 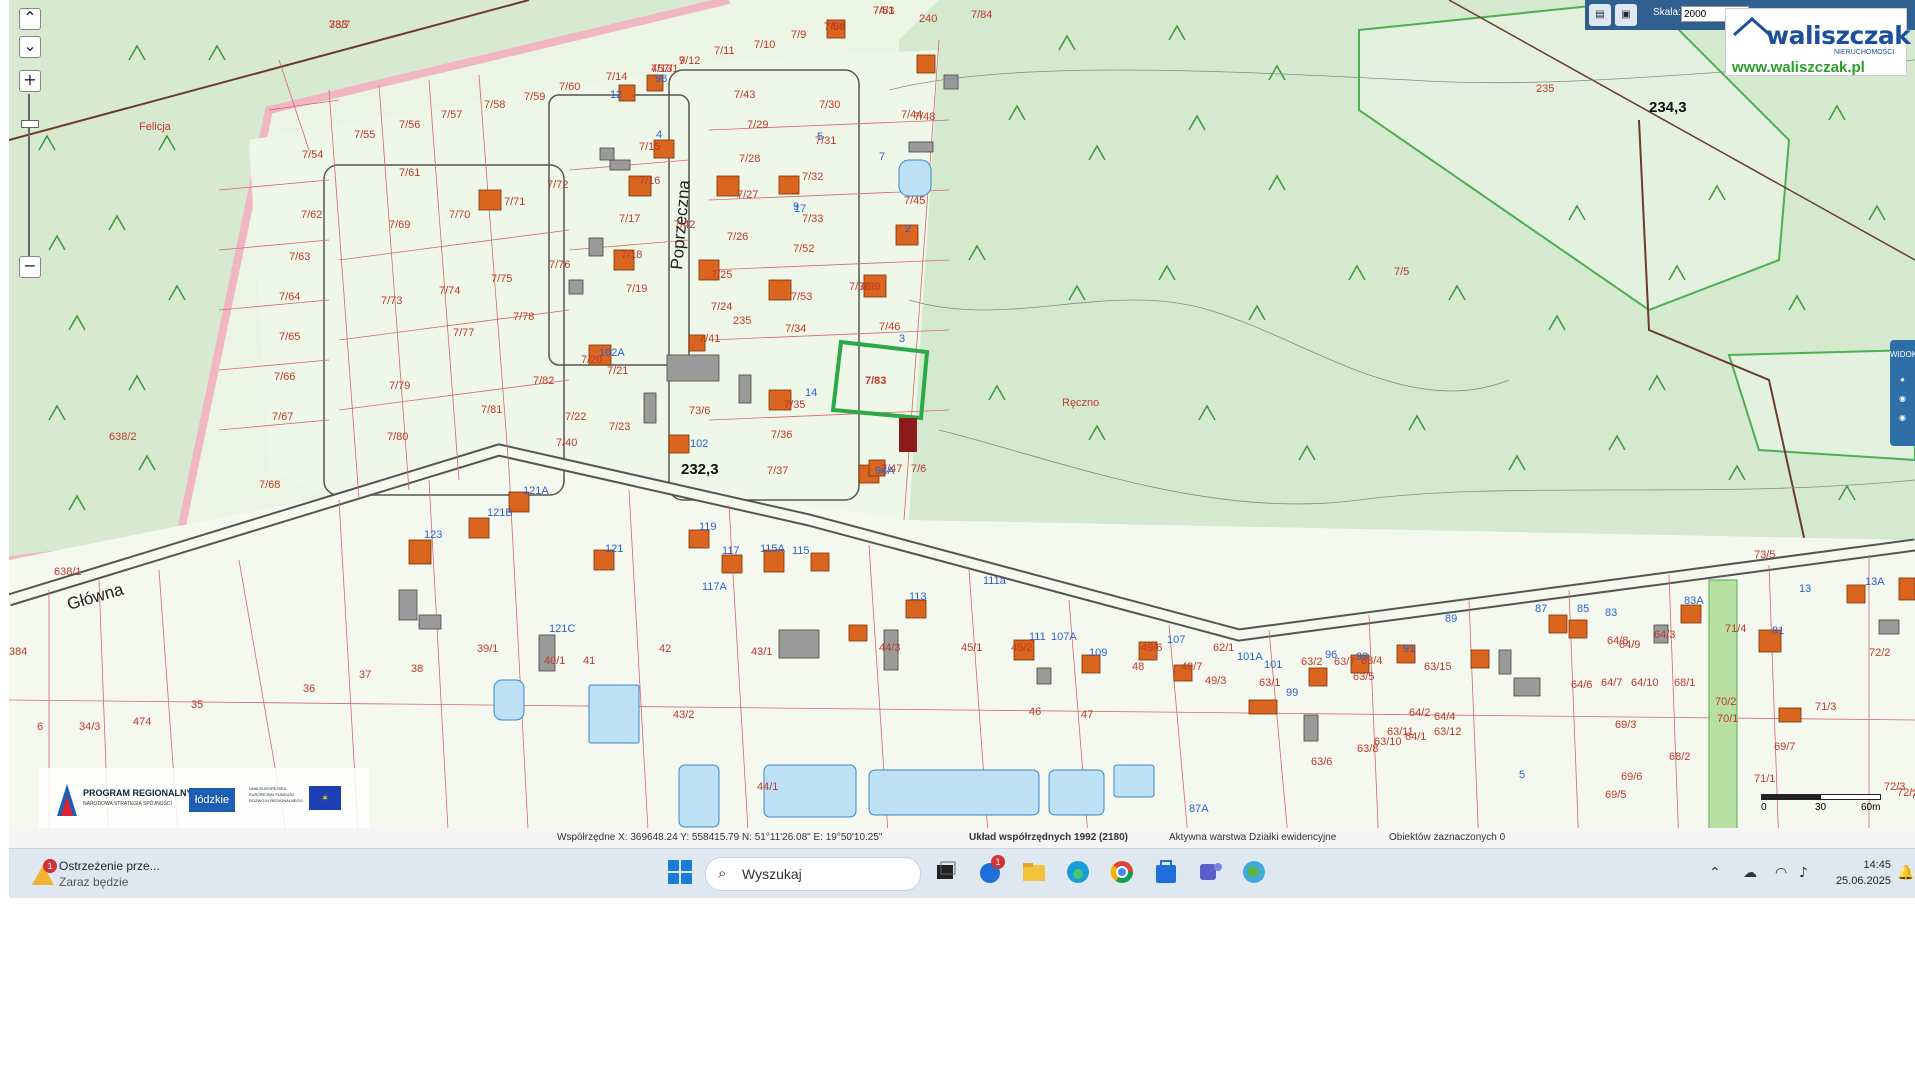 What do you see at coordinates (514, 202) in the screenshot?
I see `parcel-number-label: 7/71` at bounding box center [514, 202].